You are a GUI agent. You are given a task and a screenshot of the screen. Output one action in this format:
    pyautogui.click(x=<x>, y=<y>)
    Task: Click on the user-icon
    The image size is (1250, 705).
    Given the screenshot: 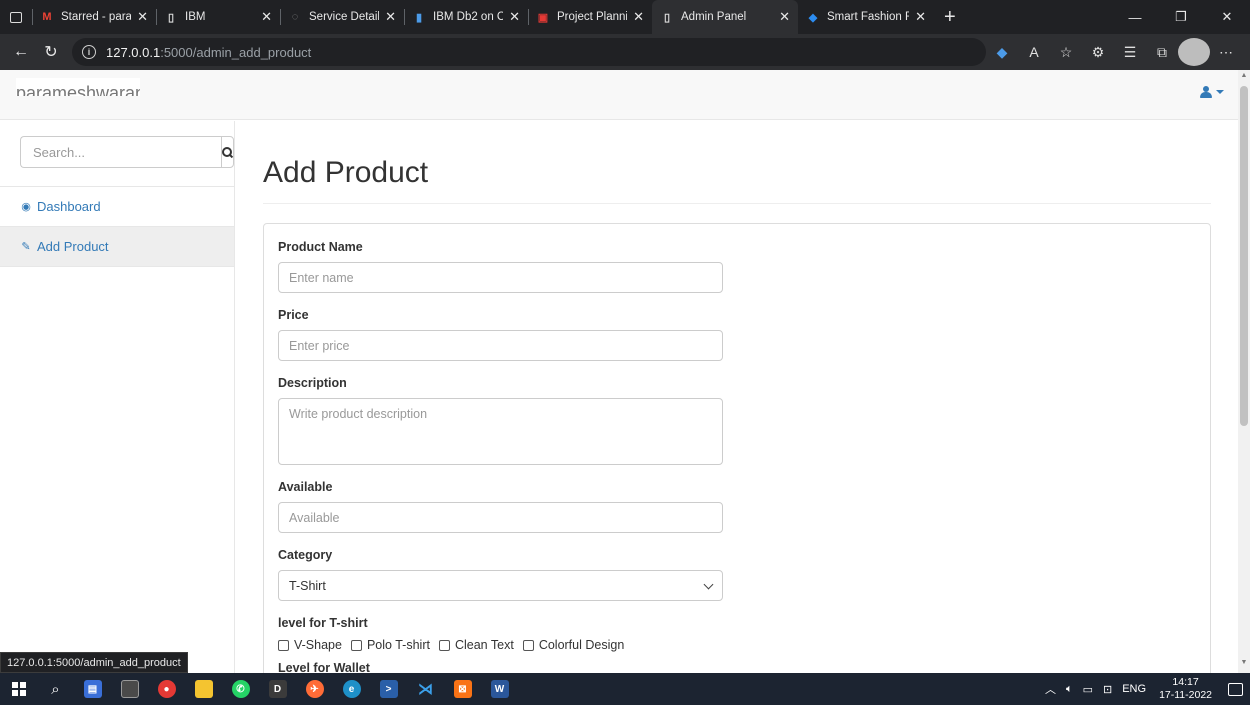 What is the action you would take?
    pyautogui.click(x=1206, y=92)
    